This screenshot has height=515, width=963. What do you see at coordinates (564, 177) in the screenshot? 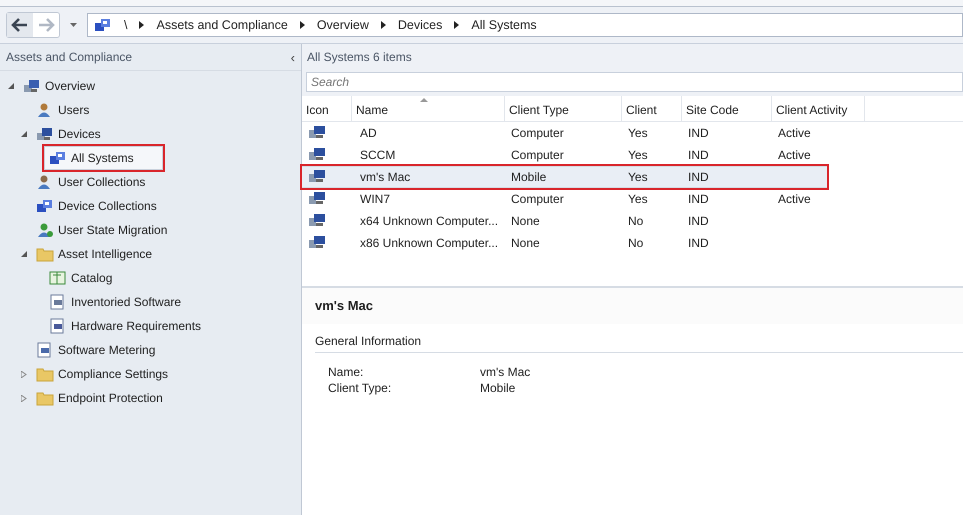
I see `table-row: vm's Mac Mobile Yes IND` at bounding box center [564, 177].